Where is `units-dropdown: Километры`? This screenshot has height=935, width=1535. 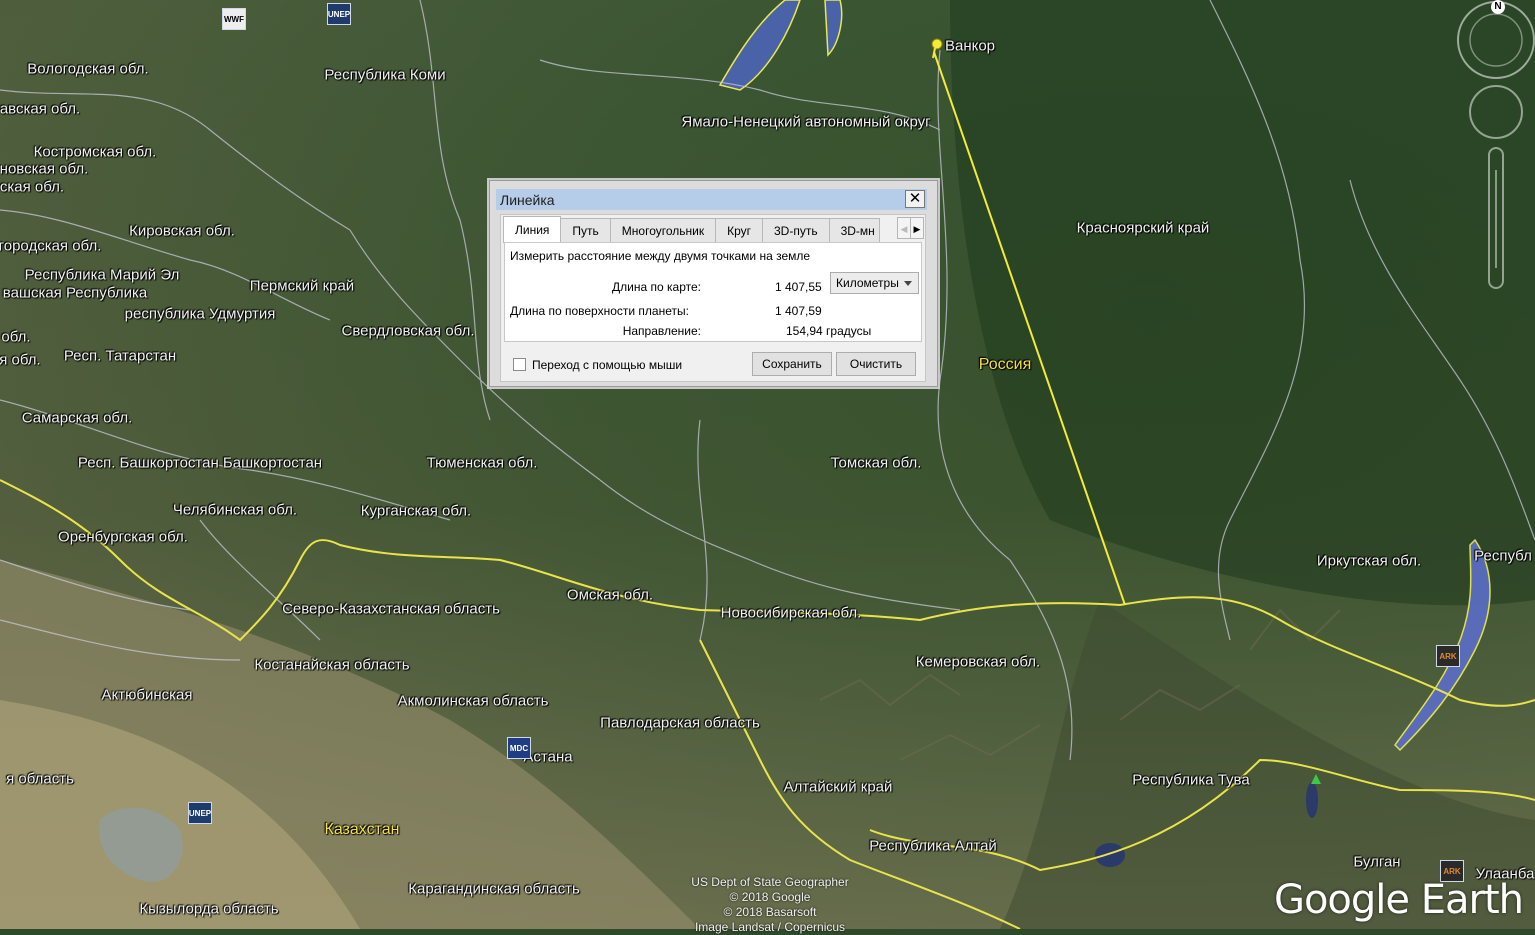
units-dropdown: Километры is located at coordinates (874, 283).